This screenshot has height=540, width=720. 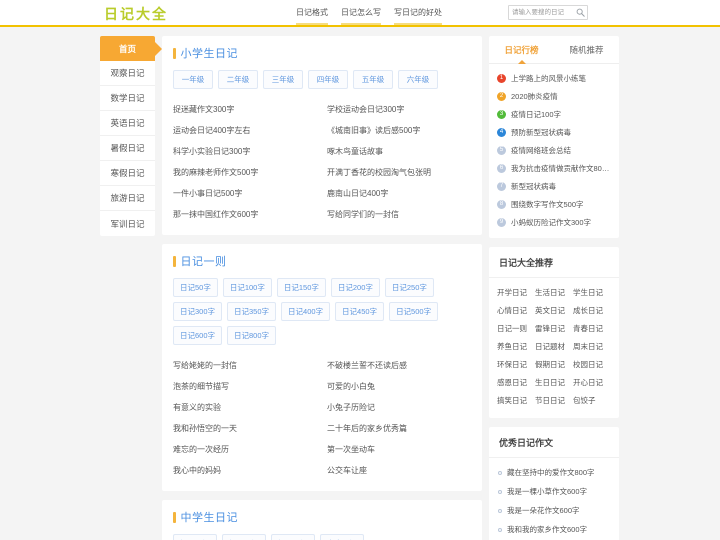 I want to click on recommend-link: 假期日记, so click(x=554, y=365).